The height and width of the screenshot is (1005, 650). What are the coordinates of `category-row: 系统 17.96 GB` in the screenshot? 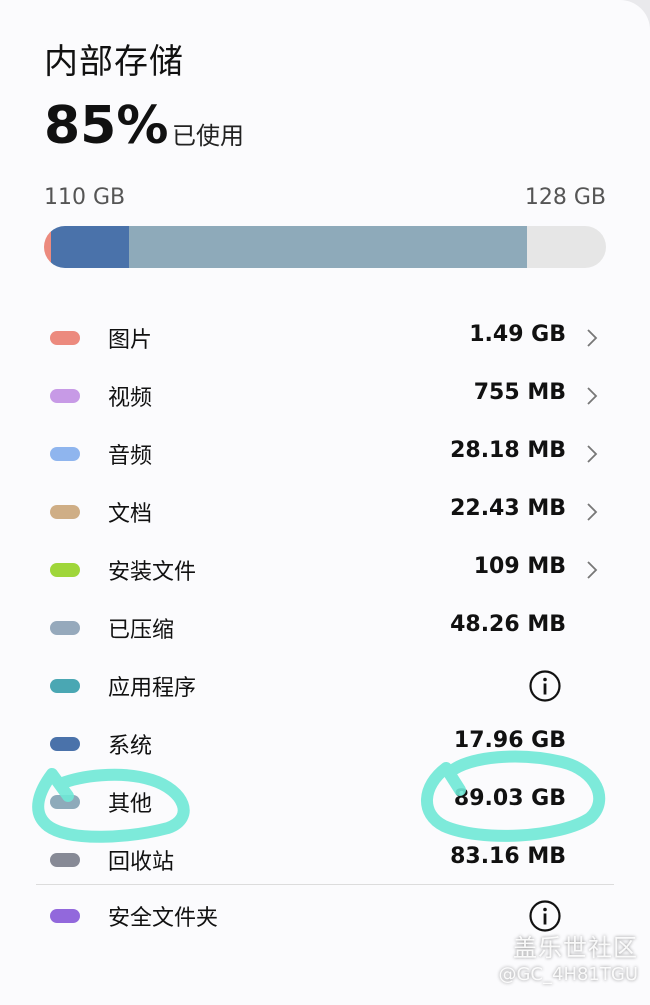 It's located at (325, 744).